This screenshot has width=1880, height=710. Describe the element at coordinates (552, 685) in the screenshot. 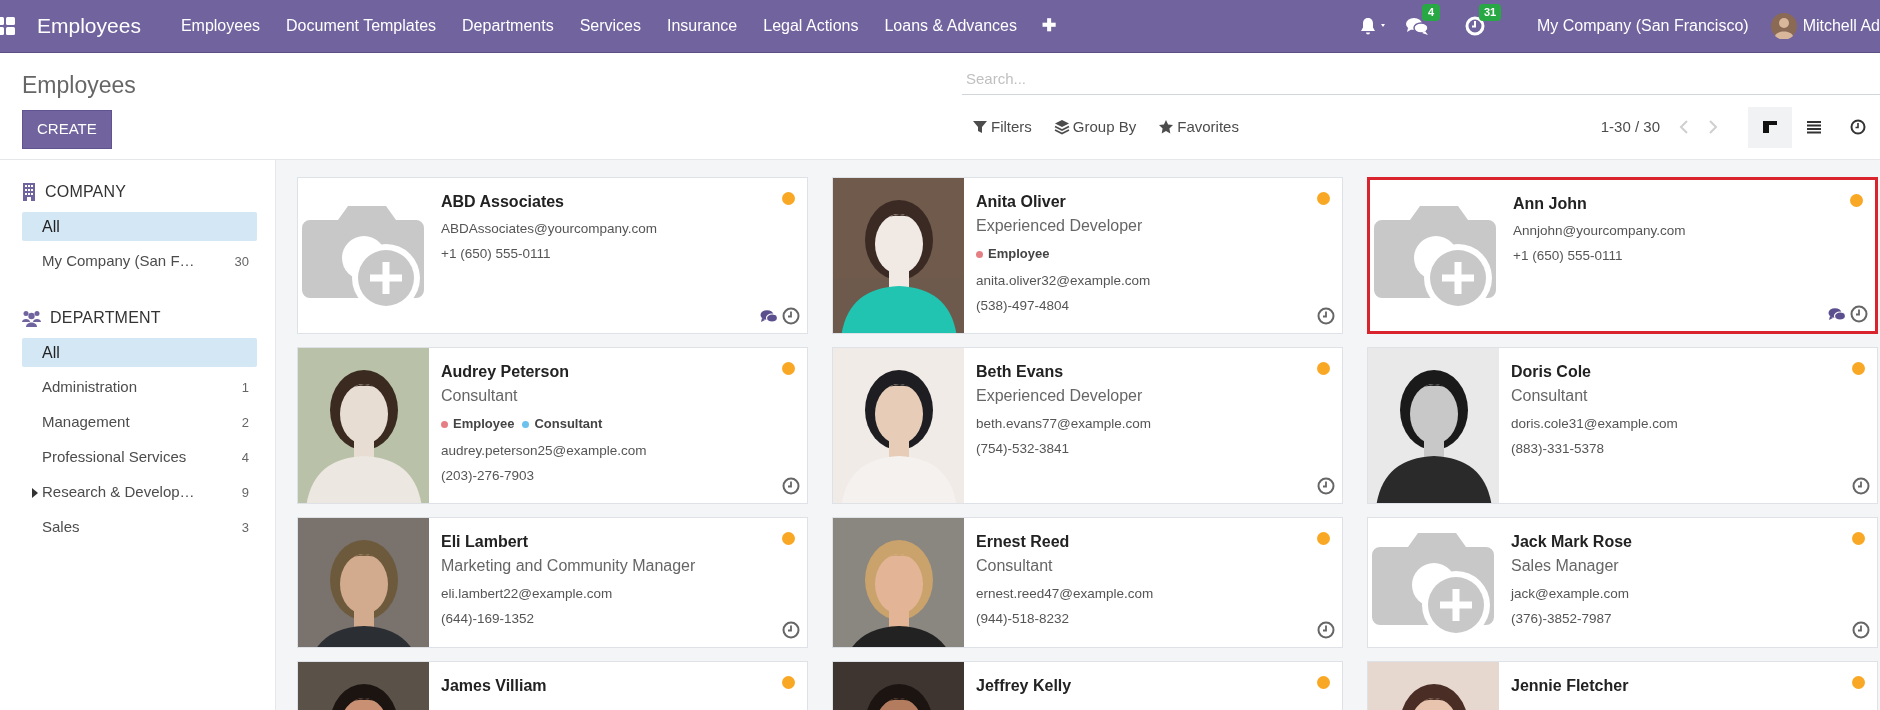

I see `employee-card: James Villiam` at that location.